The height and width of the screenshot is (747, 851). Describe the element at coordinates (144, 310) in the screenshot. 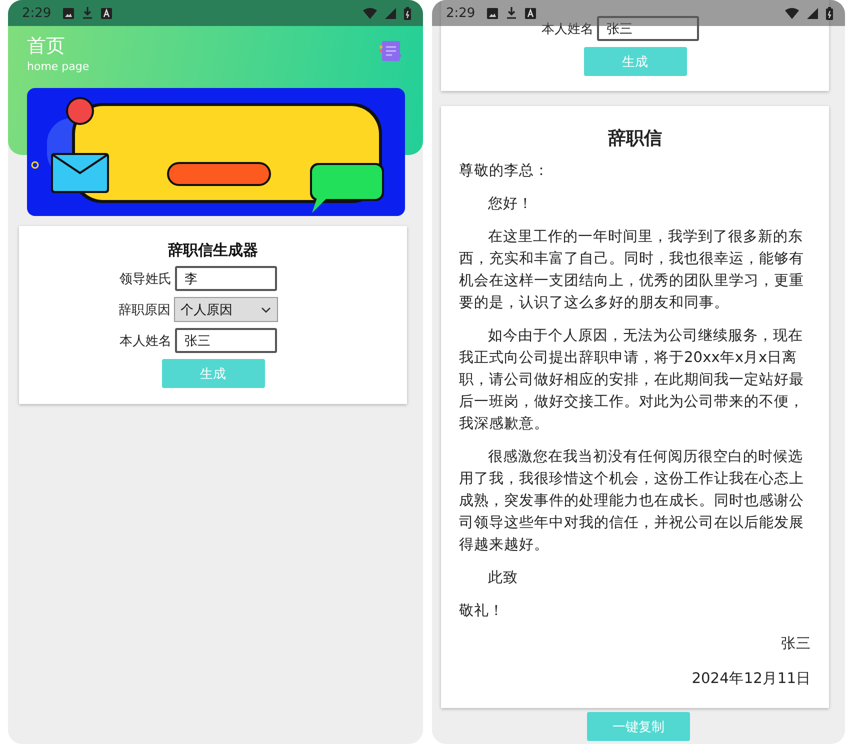

I see `field-label: 辞职原因` at that location.